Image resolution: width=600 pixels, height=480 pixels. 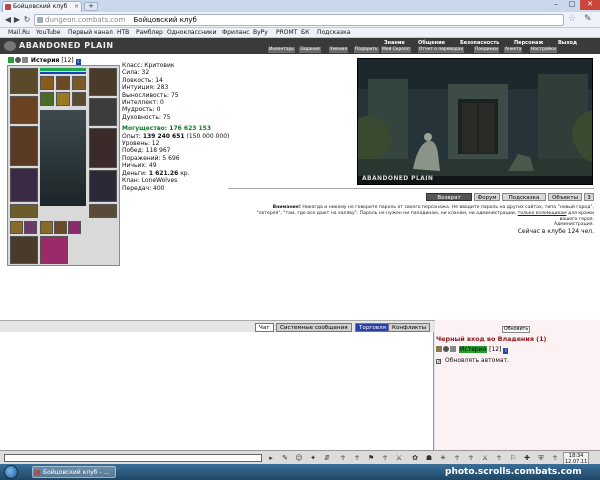 What do you see at coordinates (24, 146) in the screenshot?
I see `weapon-slot` at bounding box center [24, 146].